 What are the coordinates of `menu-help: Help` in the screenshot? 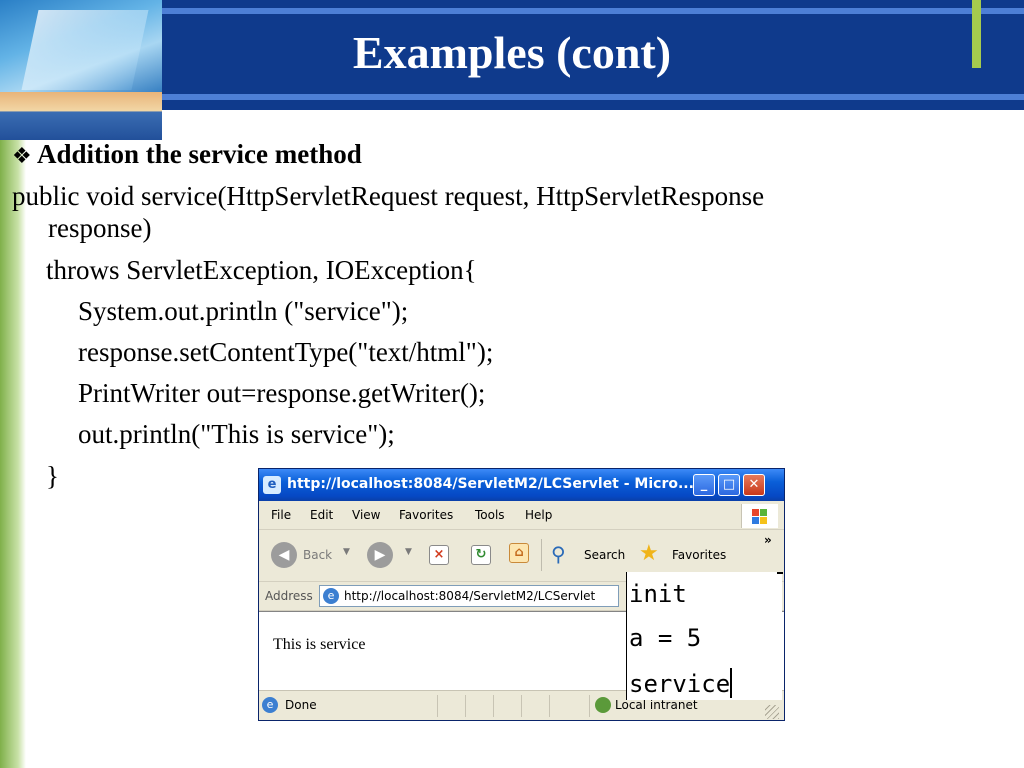 It's located at (538, 515).